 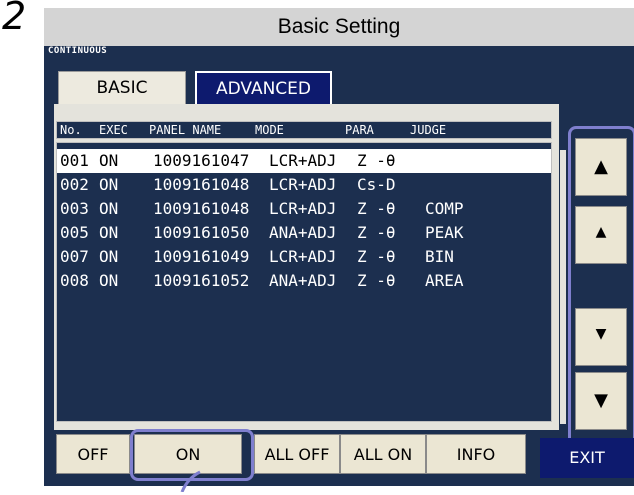 I want to click on tab-advanced: ADVANCED, so click(x=263, y=87).